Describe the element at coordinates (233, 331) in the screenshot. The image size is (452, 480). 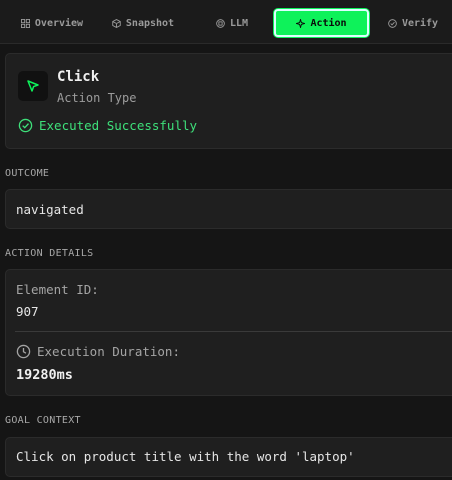
I see `details-divider` at that location.